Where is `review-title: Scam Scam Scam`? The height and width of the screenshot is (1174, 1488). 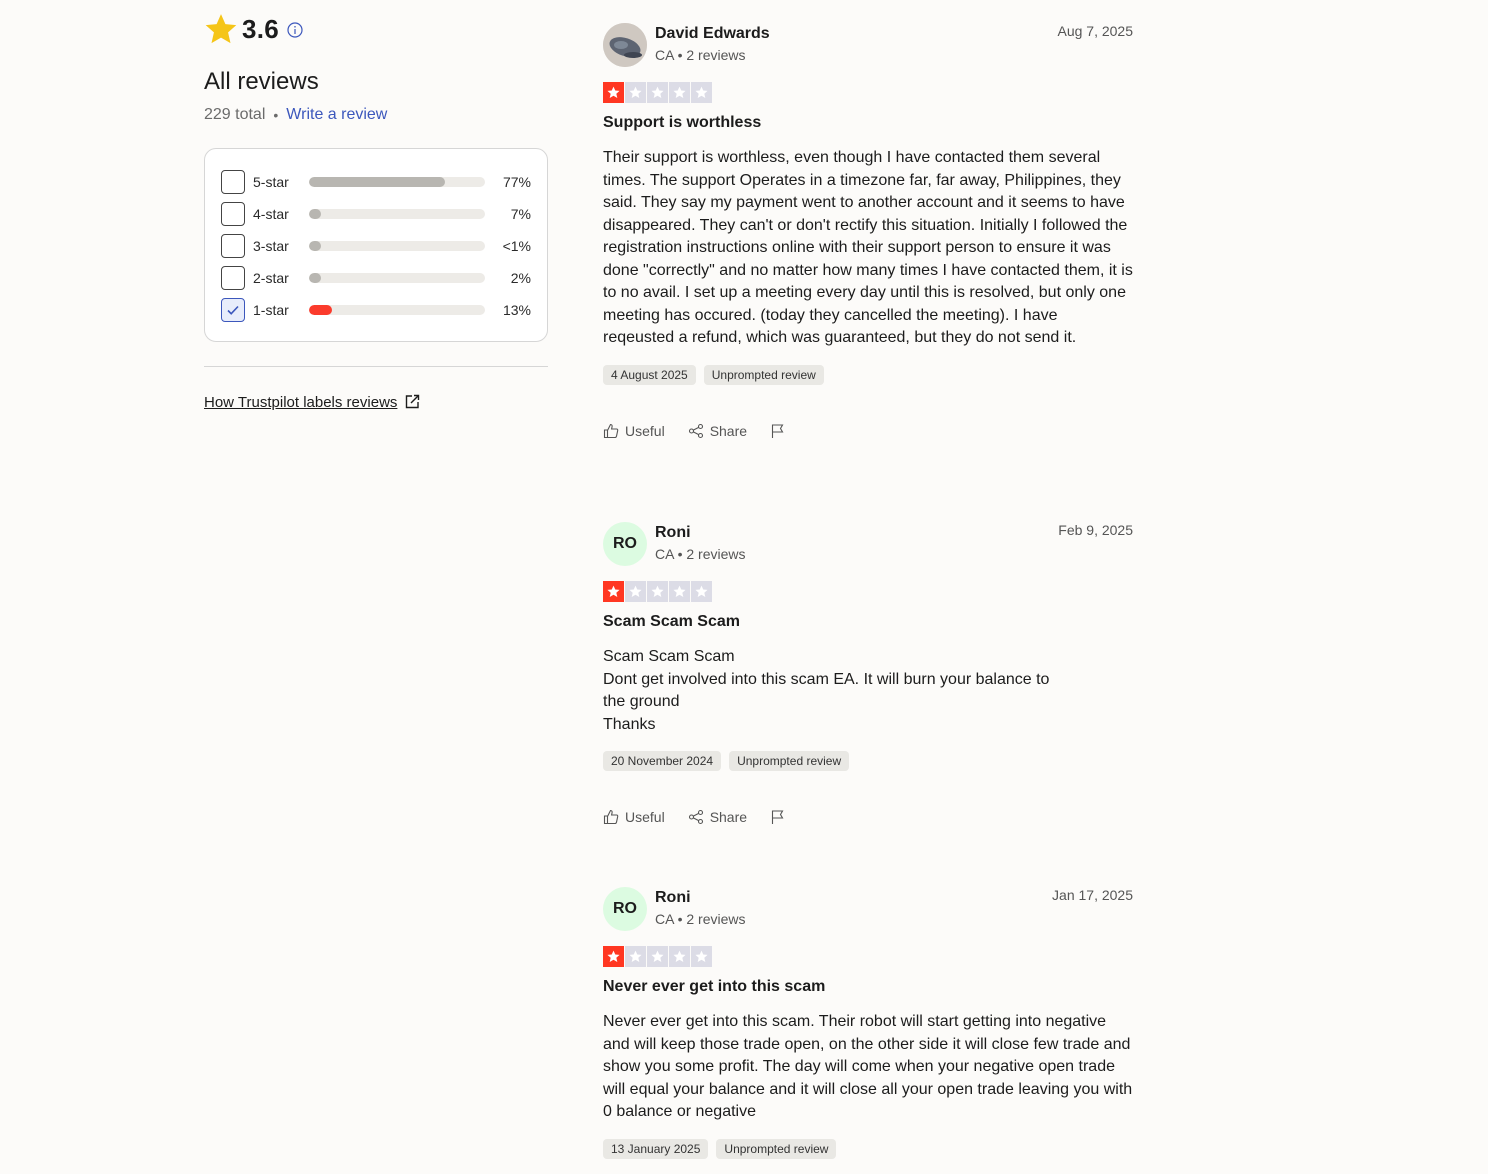 review-title: Scam Scam Scam is located at coordinates (868, 622).